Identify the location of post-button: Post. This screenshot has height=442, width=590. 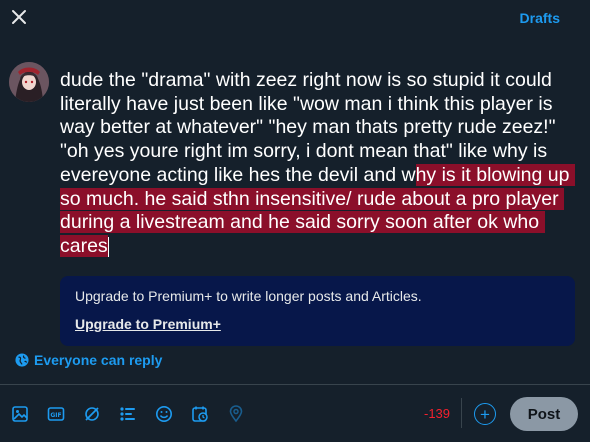
(544, 414).